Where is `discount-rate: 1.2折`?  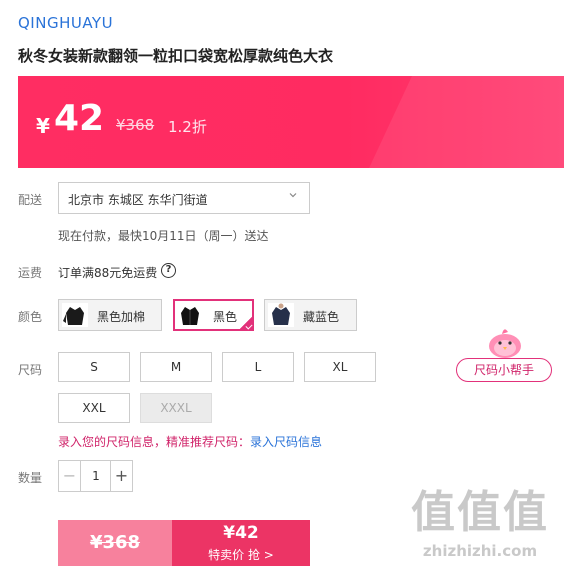
discount-rate: 1.2折 is located at coordinates (187, 127).